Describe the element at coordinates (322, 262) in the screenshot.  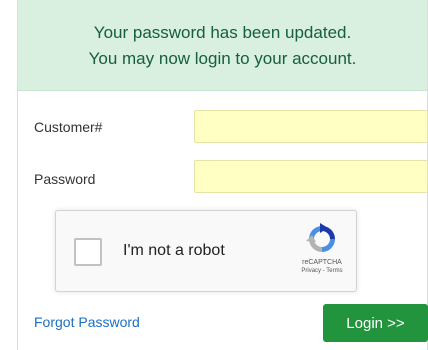
I see `recaptcha-brand: reCAPTCHA` at that location.